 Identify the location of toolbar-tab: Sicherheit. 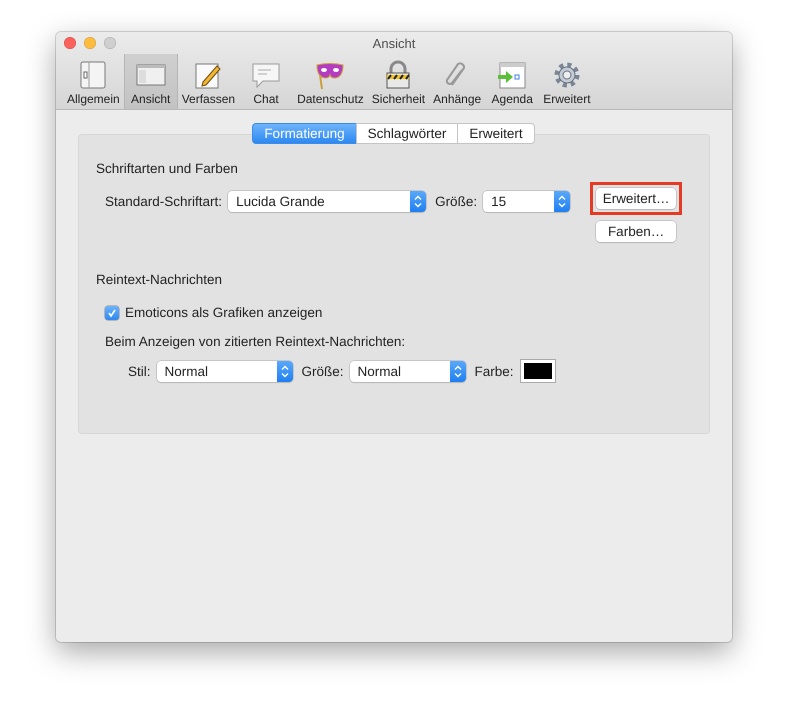
(399, 81).